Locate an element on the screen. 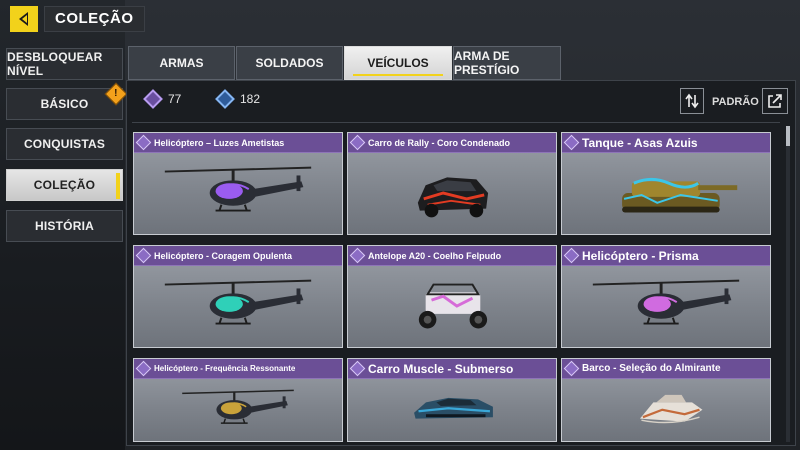  vehicle-card: Carro Muscle - Submerso is located at coordinates (452, 400).